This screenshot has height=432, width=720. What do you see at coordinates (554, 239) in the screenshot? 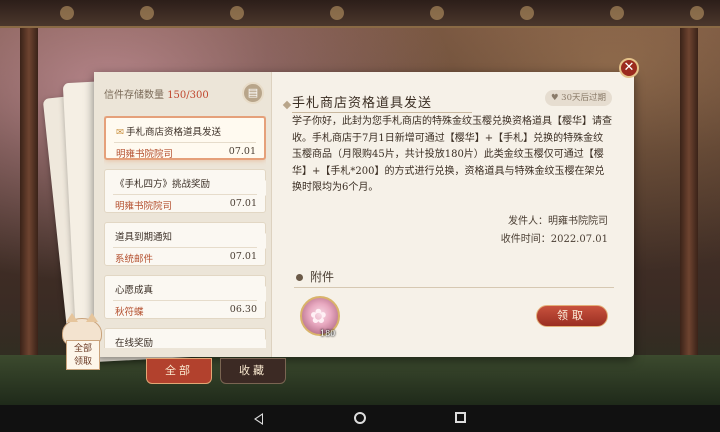
I see `mail-received-time: 收件时间：2022.07.01` at bounding box center [554, 239].